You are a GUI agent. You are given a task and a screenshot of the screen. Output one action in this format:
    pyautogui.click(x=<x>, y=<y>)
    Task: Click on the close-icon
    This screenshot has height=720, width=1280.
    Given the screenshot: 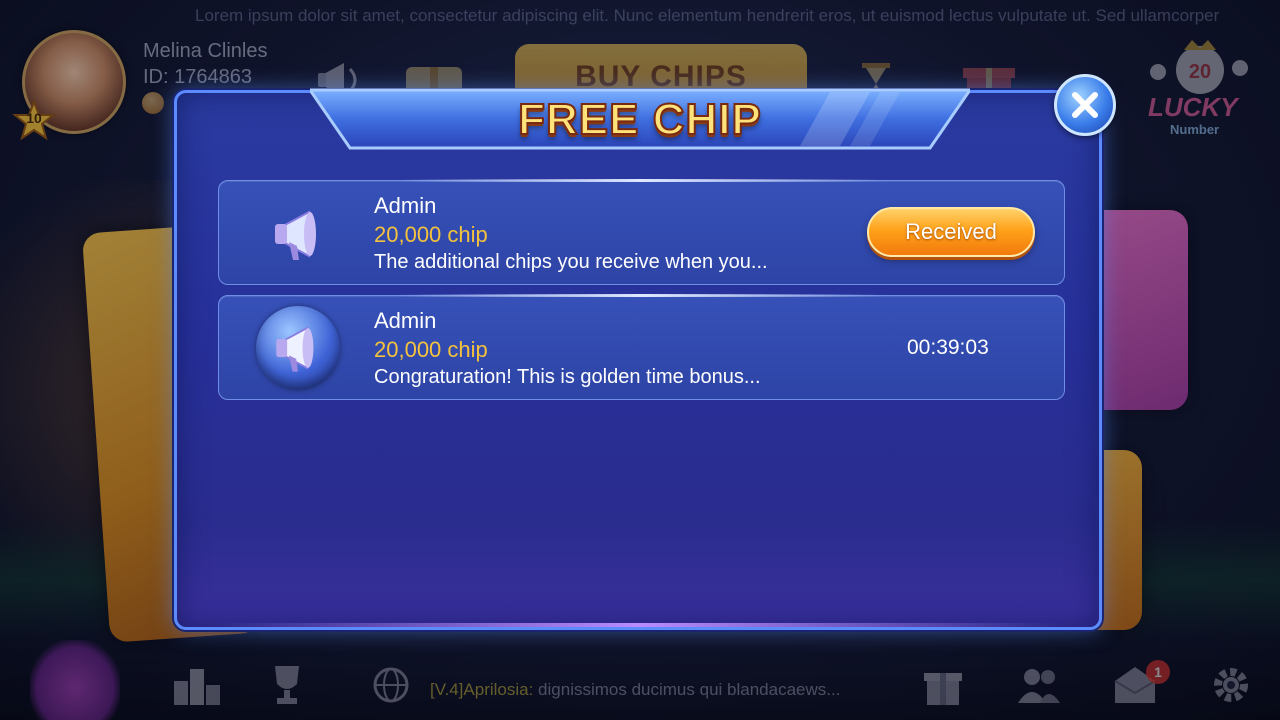 What is the action you would take?
    pyautogui.click(x=1085, y=105)
    